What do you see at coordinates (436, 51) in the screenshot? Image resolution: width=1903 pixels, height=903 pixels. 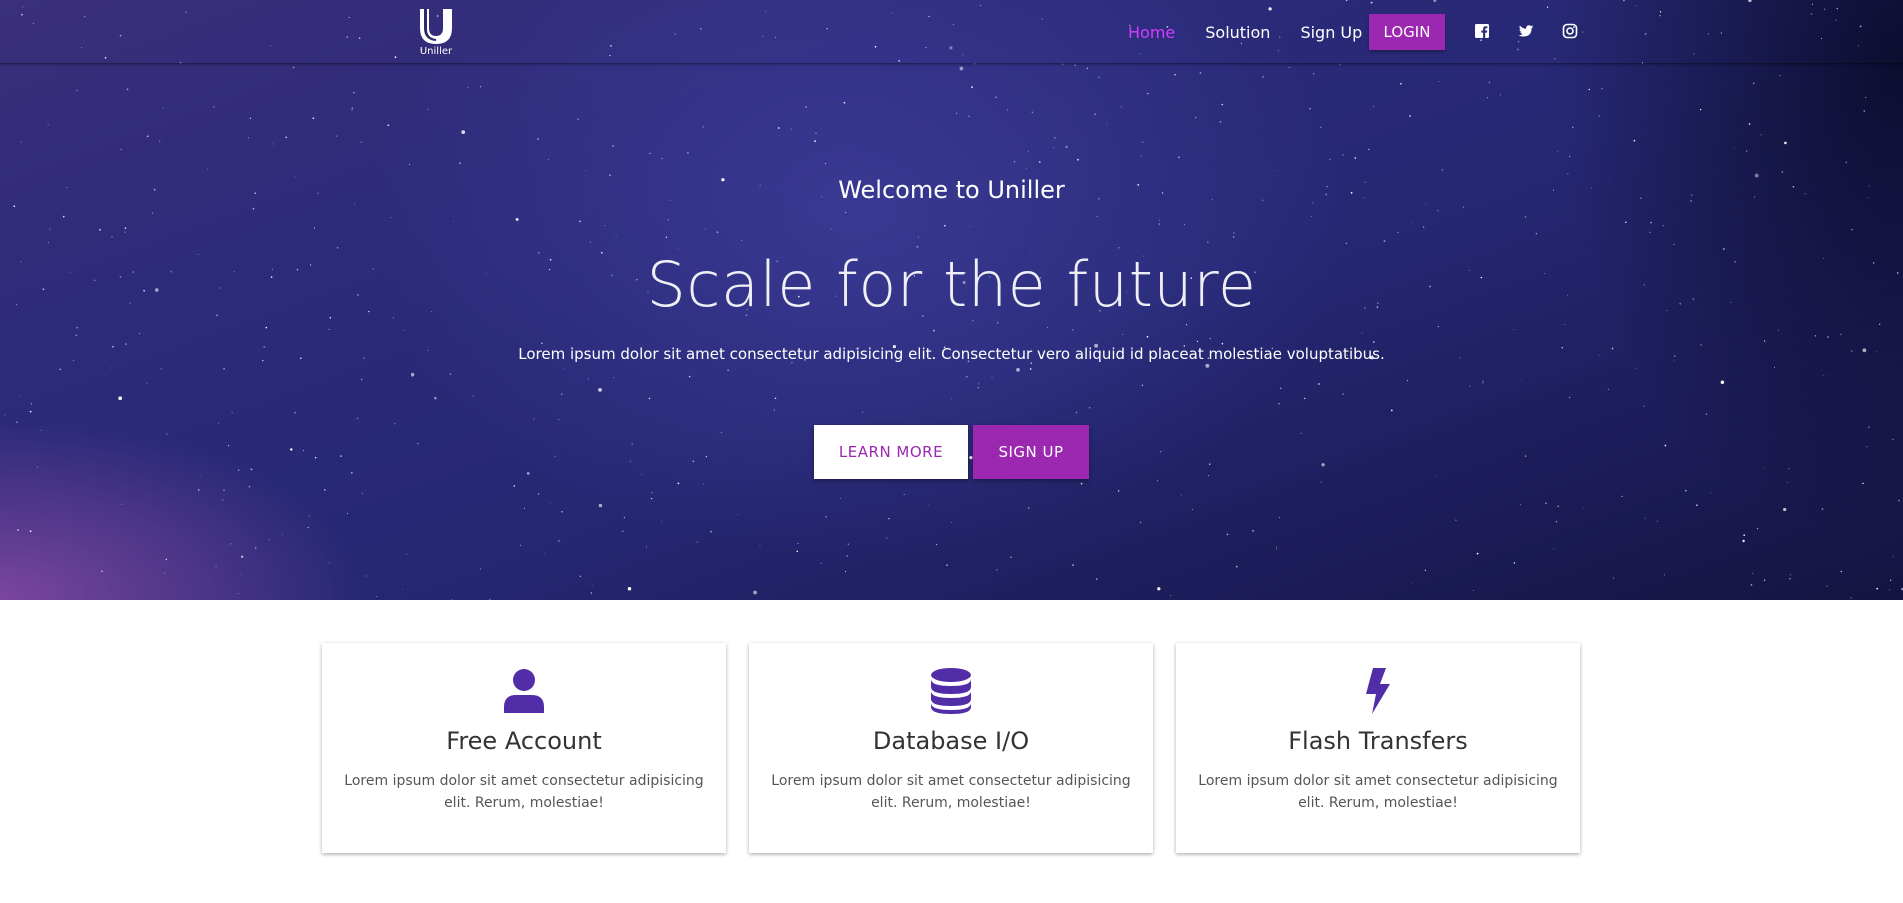 I see `brand-name: Uniller` at bounding box center [436, 51].